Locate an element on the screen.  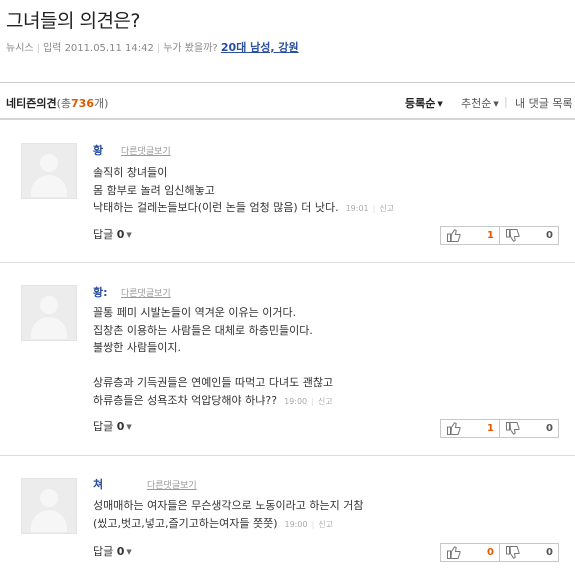
who-viewed-label: 누가 봤을까? is located at coordinates (190, 48).